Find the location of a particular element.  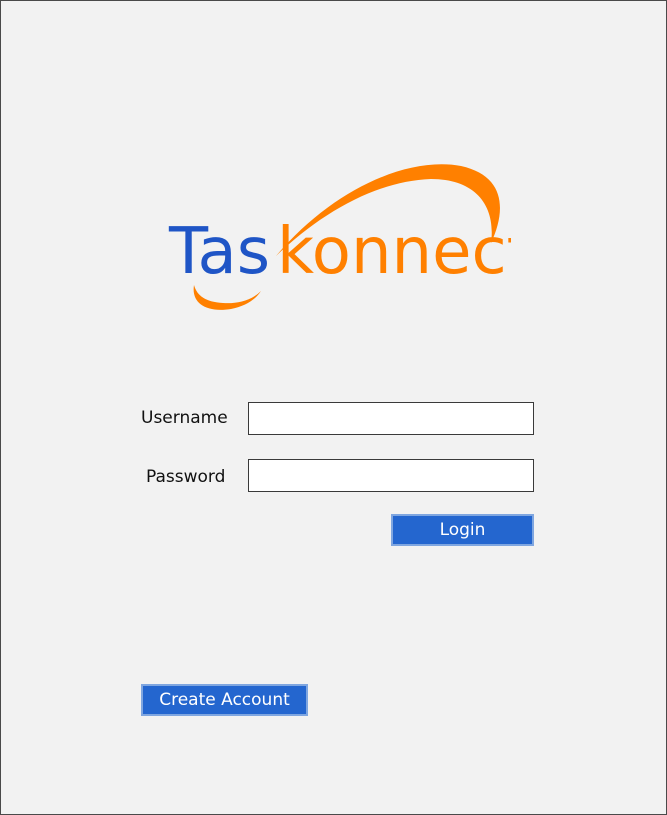

taskonnect-logo: Tas konnect is located at coordinates (339, 237).